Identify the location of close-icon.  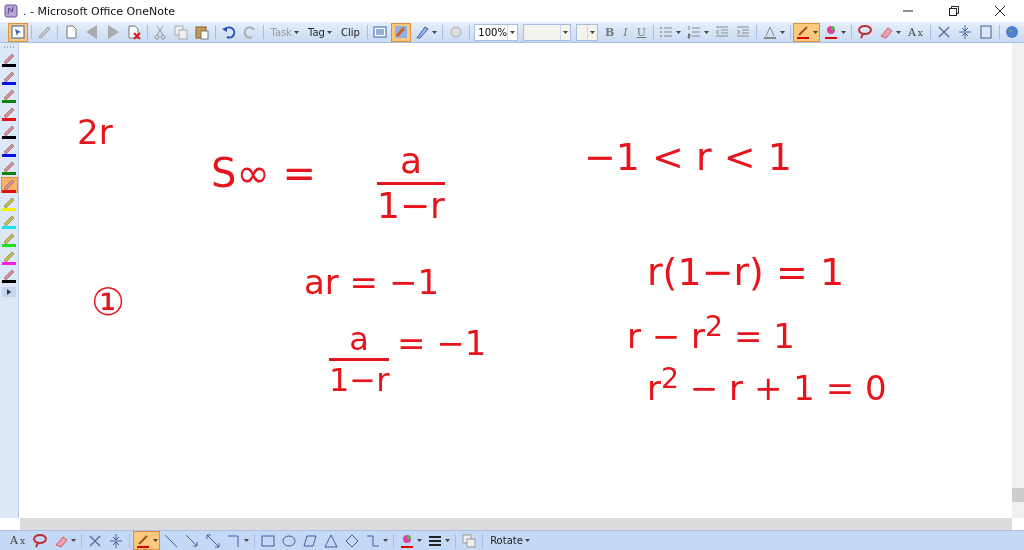
(1000, 11).